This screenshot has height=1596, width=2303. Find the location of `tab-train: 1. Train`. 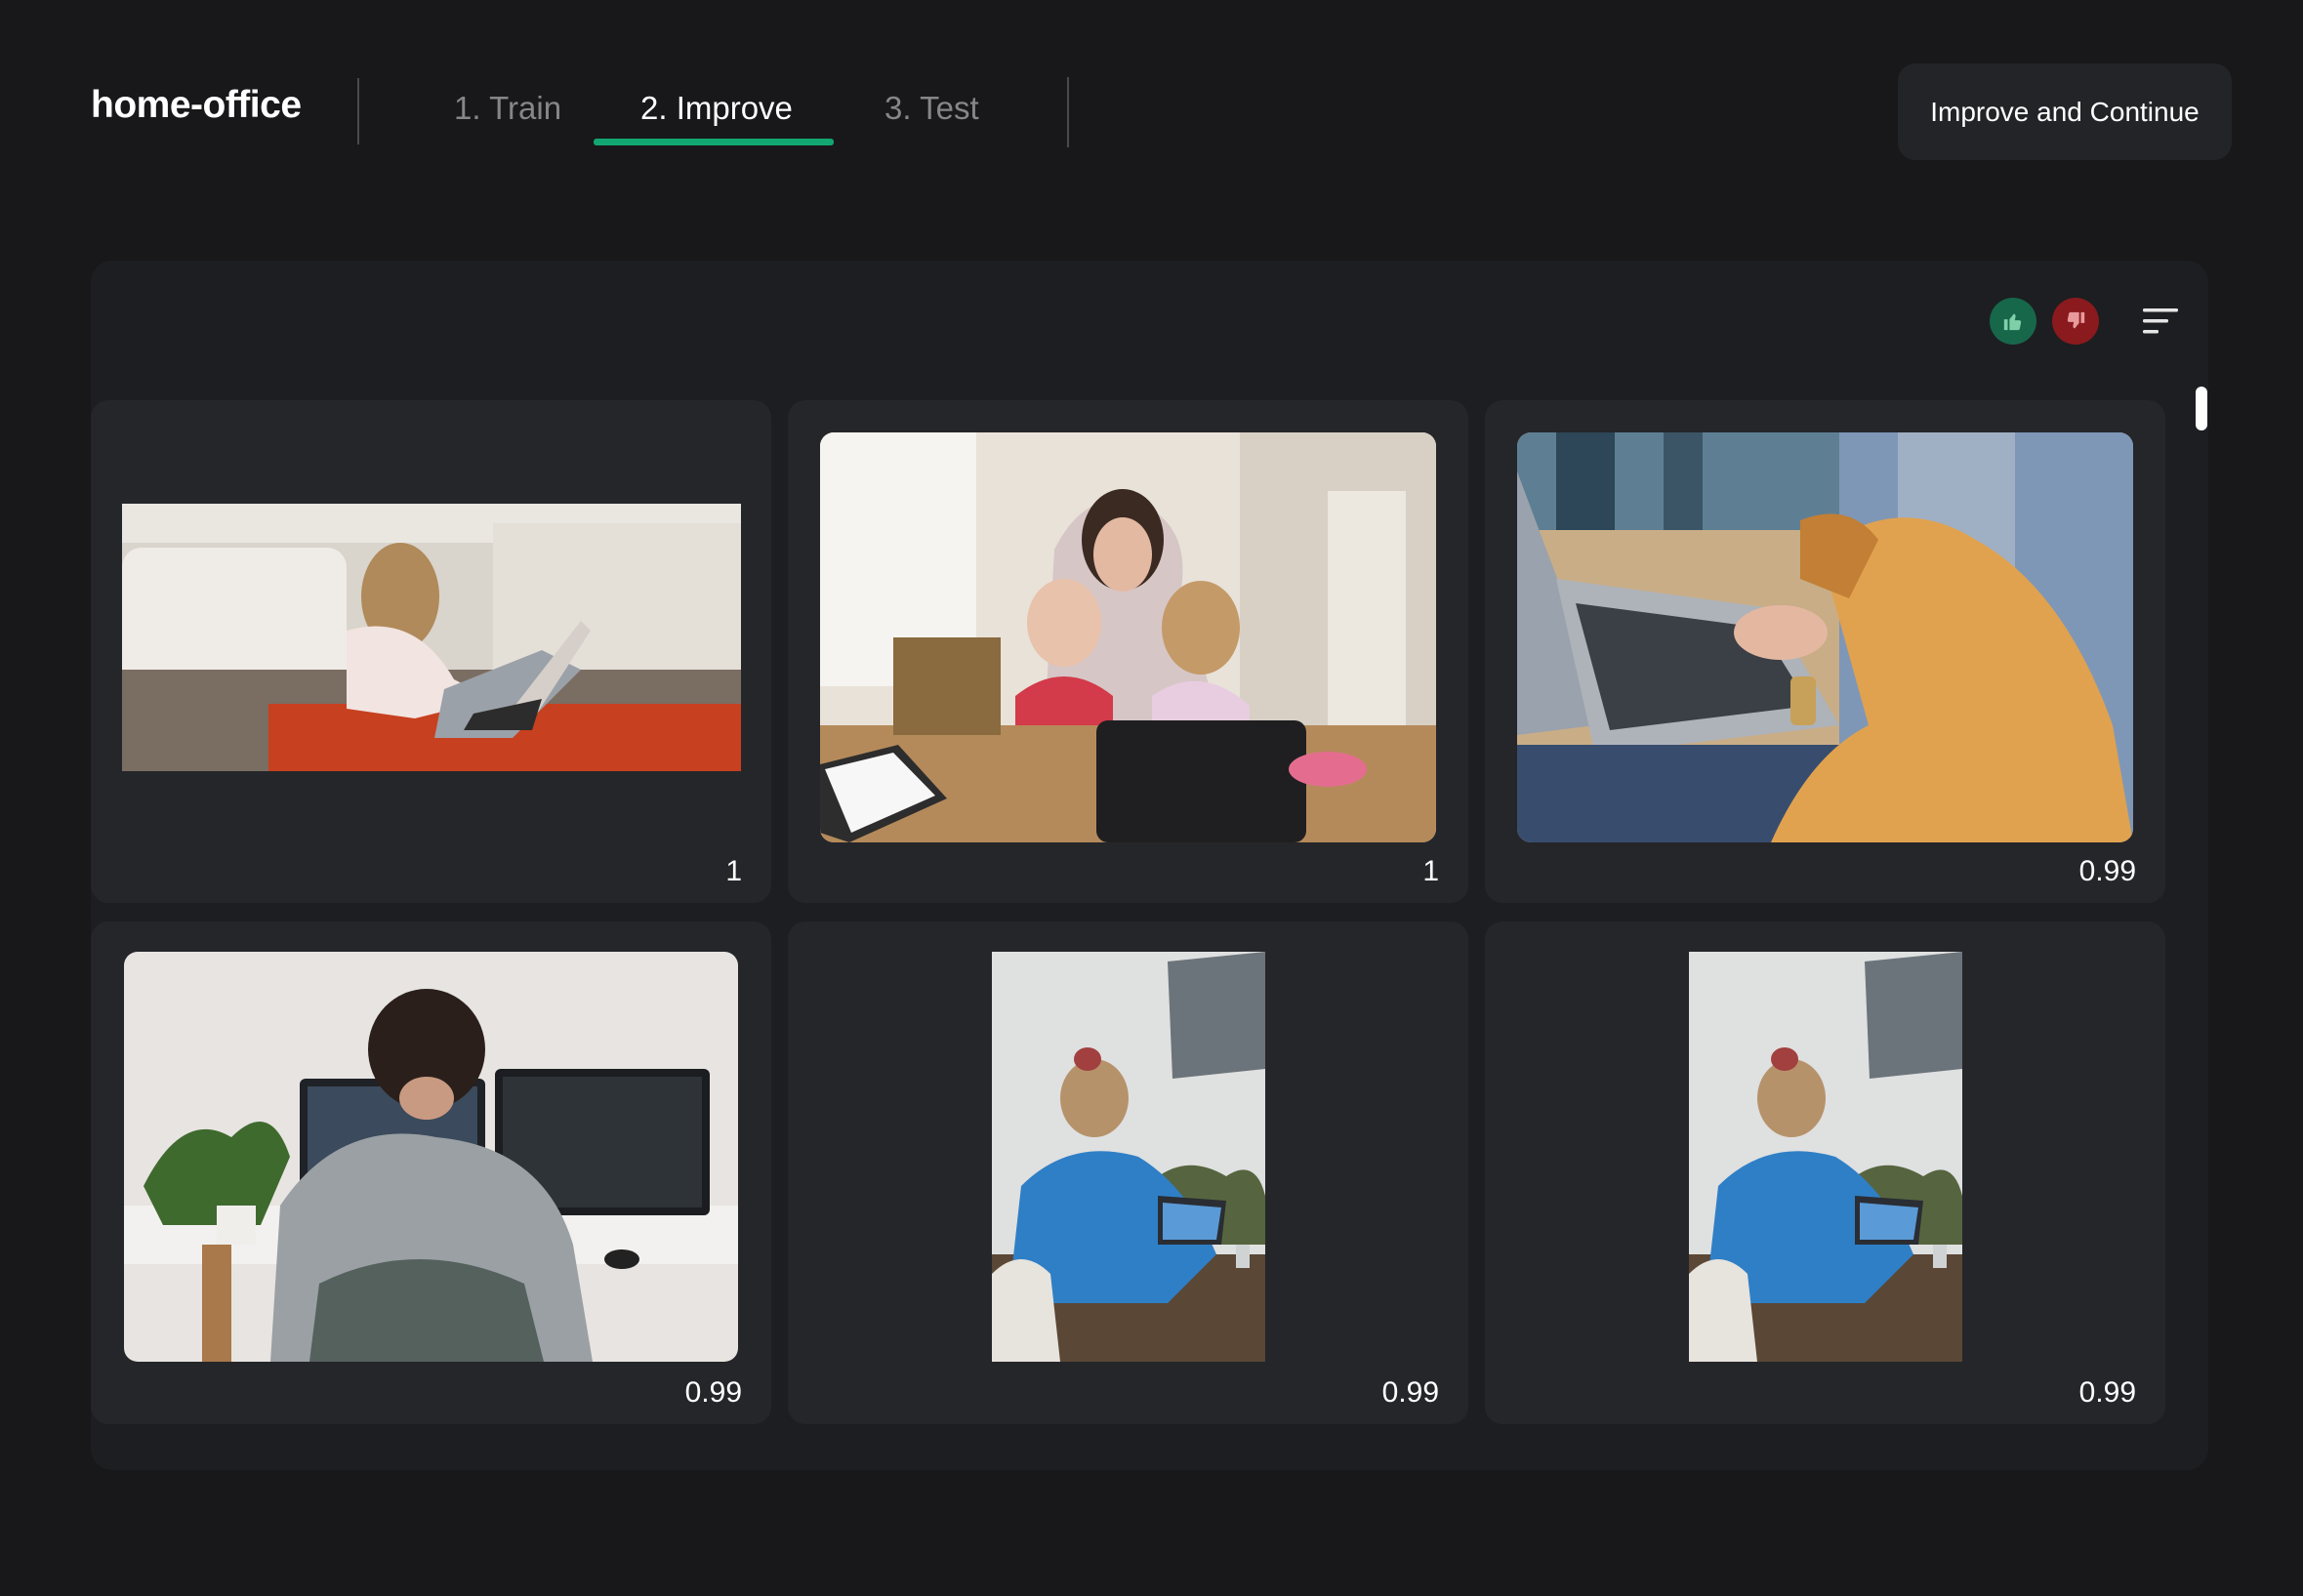

tab-train: 1. Train is located at coordinates (507, 108).